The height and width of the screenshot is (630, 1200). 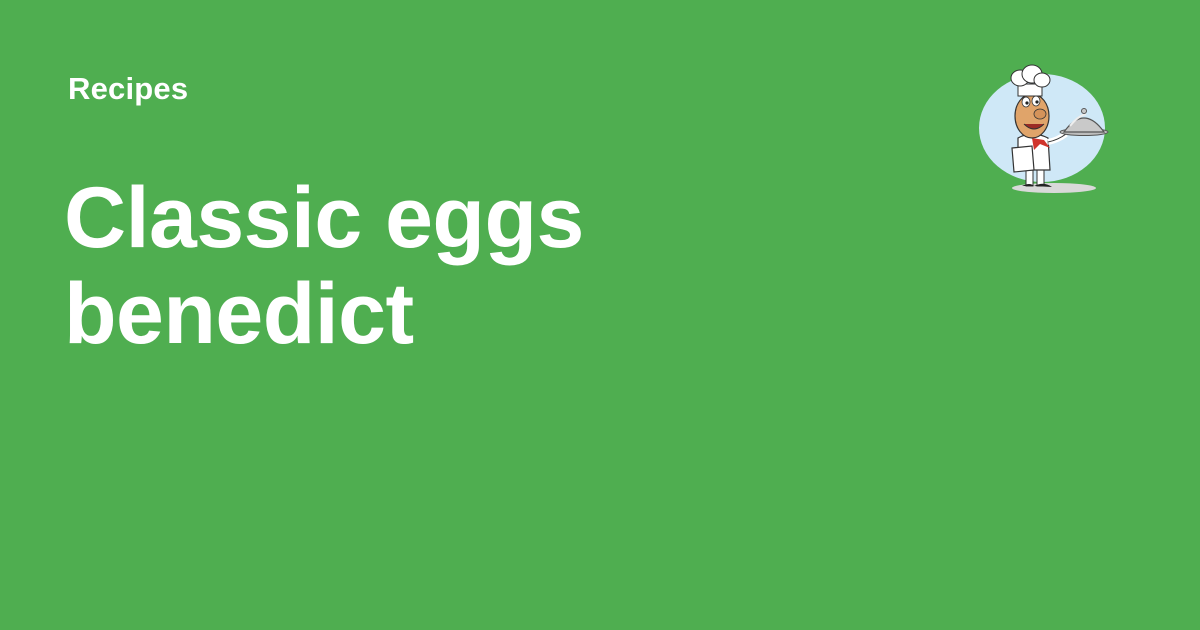 I want to click on chef-with-cloche-icon, so click(x=1044, y=128).